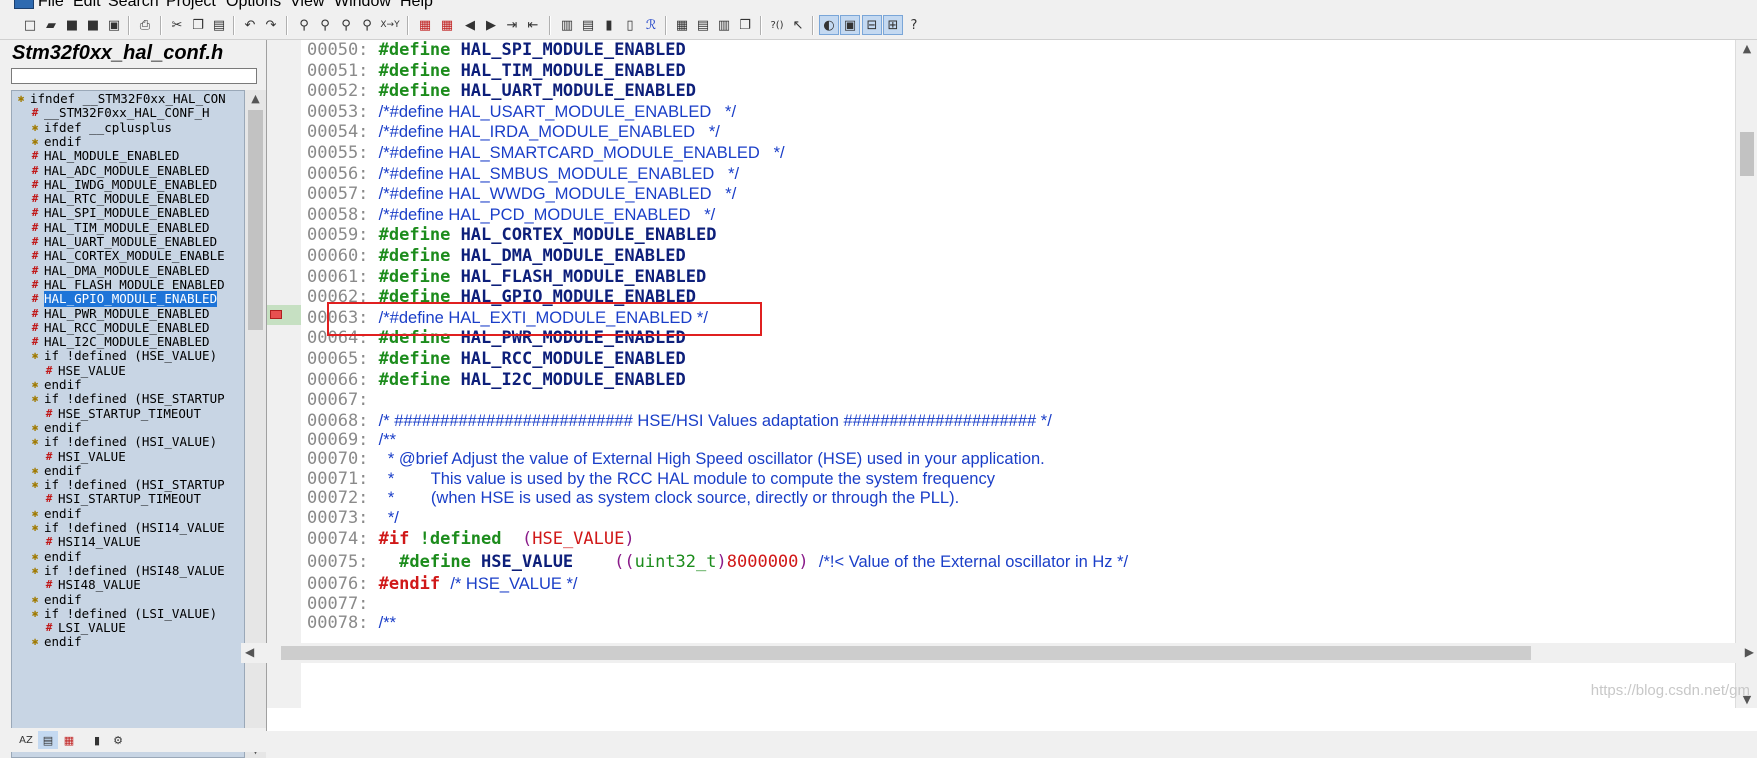 The width and height of the screenshot is (1757, 758). Describe the element at coordinates (512, 25) in the screenshot. I see `jump-icon: ⇥` at that location.